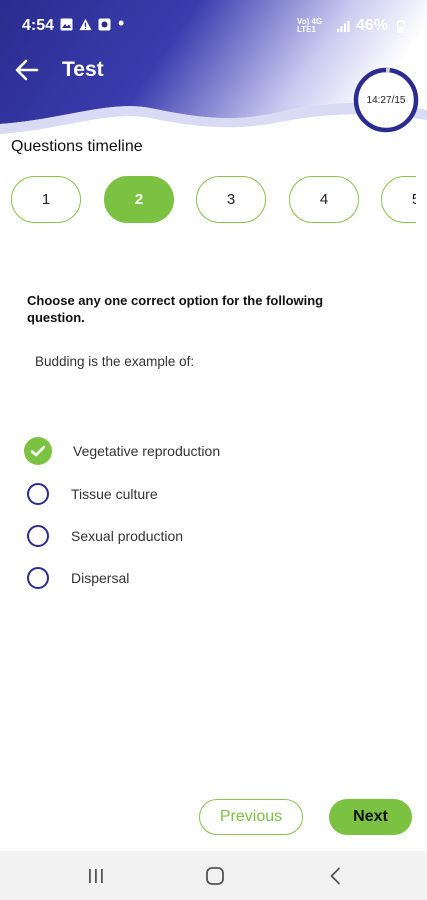 The width and height of the screenshot is (427, 900). What do you see at coordinates (104, 24) in the screenshot?
I see `app-notification-icon` at bounding box center [104, 24].